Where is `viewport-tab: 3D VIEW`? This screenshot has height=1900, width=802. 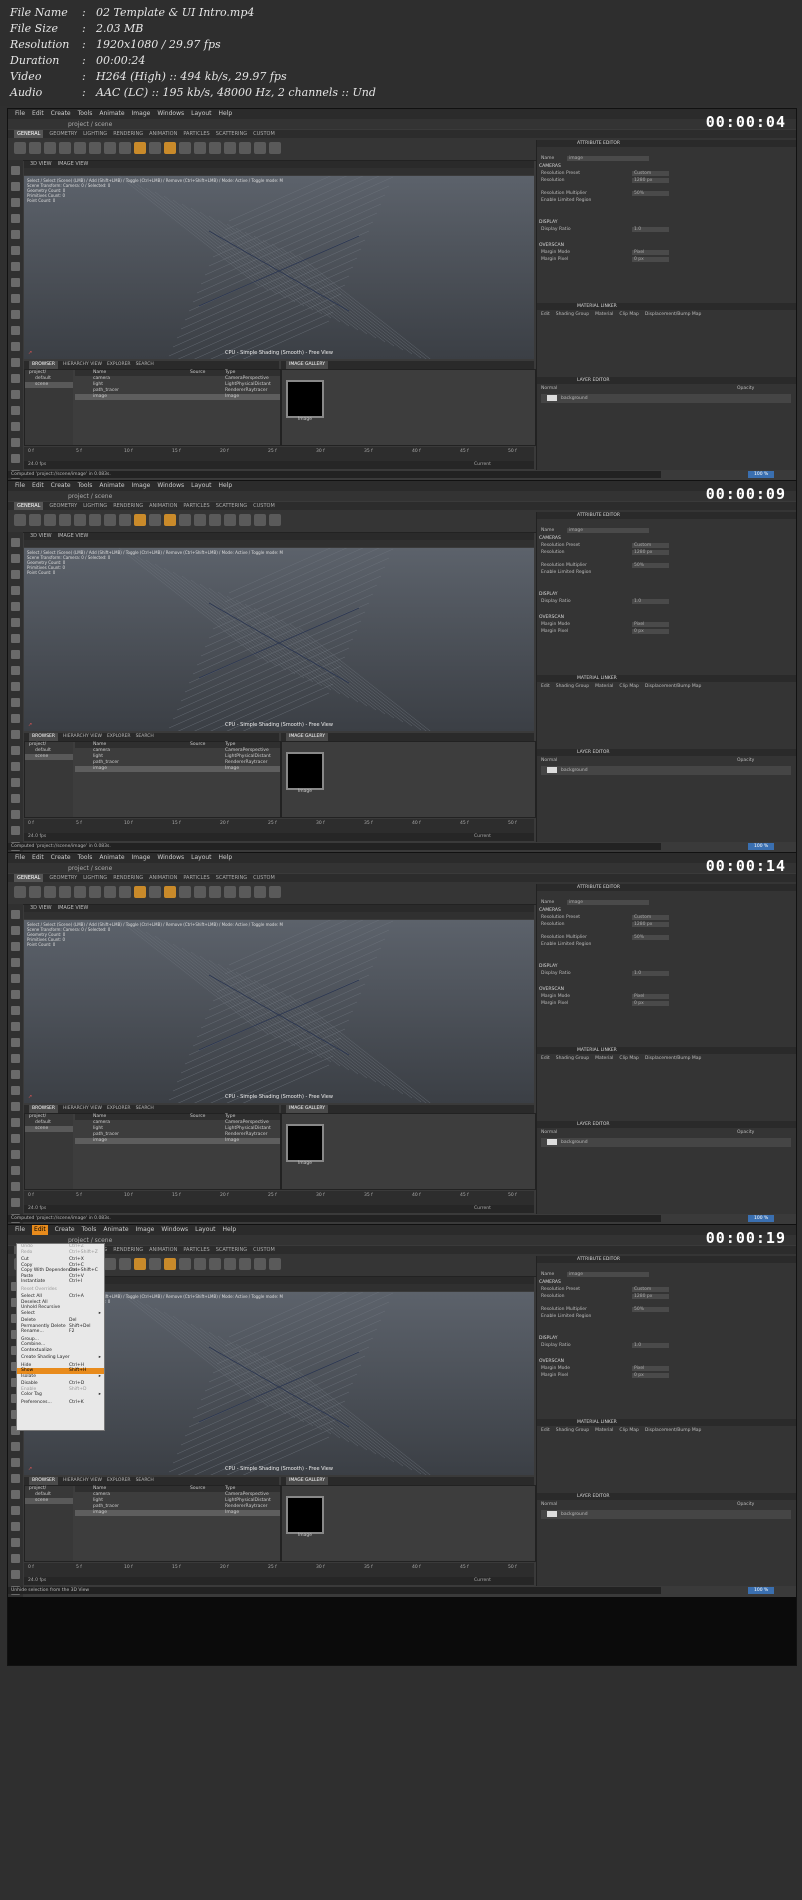 viewport-tab: 3D VIEW is located at coordinates (41, 164).